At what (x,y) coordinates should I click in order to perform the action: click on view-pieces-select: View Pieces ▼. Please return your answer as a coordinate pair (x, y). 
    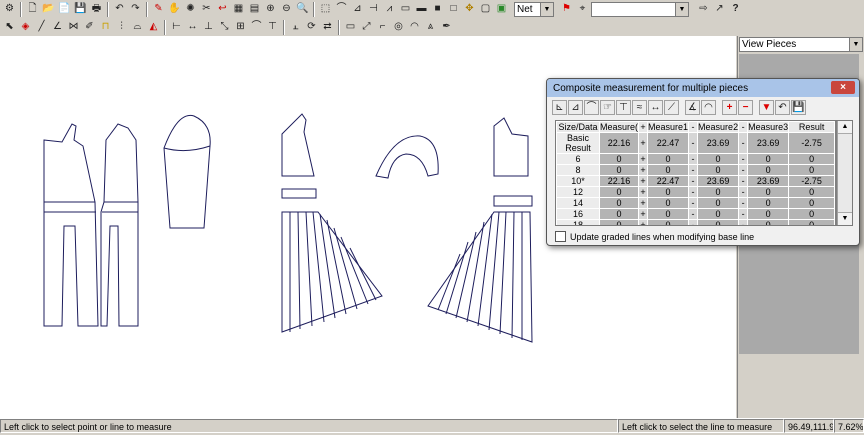
    Looking at the image, I should click on (801, 44).